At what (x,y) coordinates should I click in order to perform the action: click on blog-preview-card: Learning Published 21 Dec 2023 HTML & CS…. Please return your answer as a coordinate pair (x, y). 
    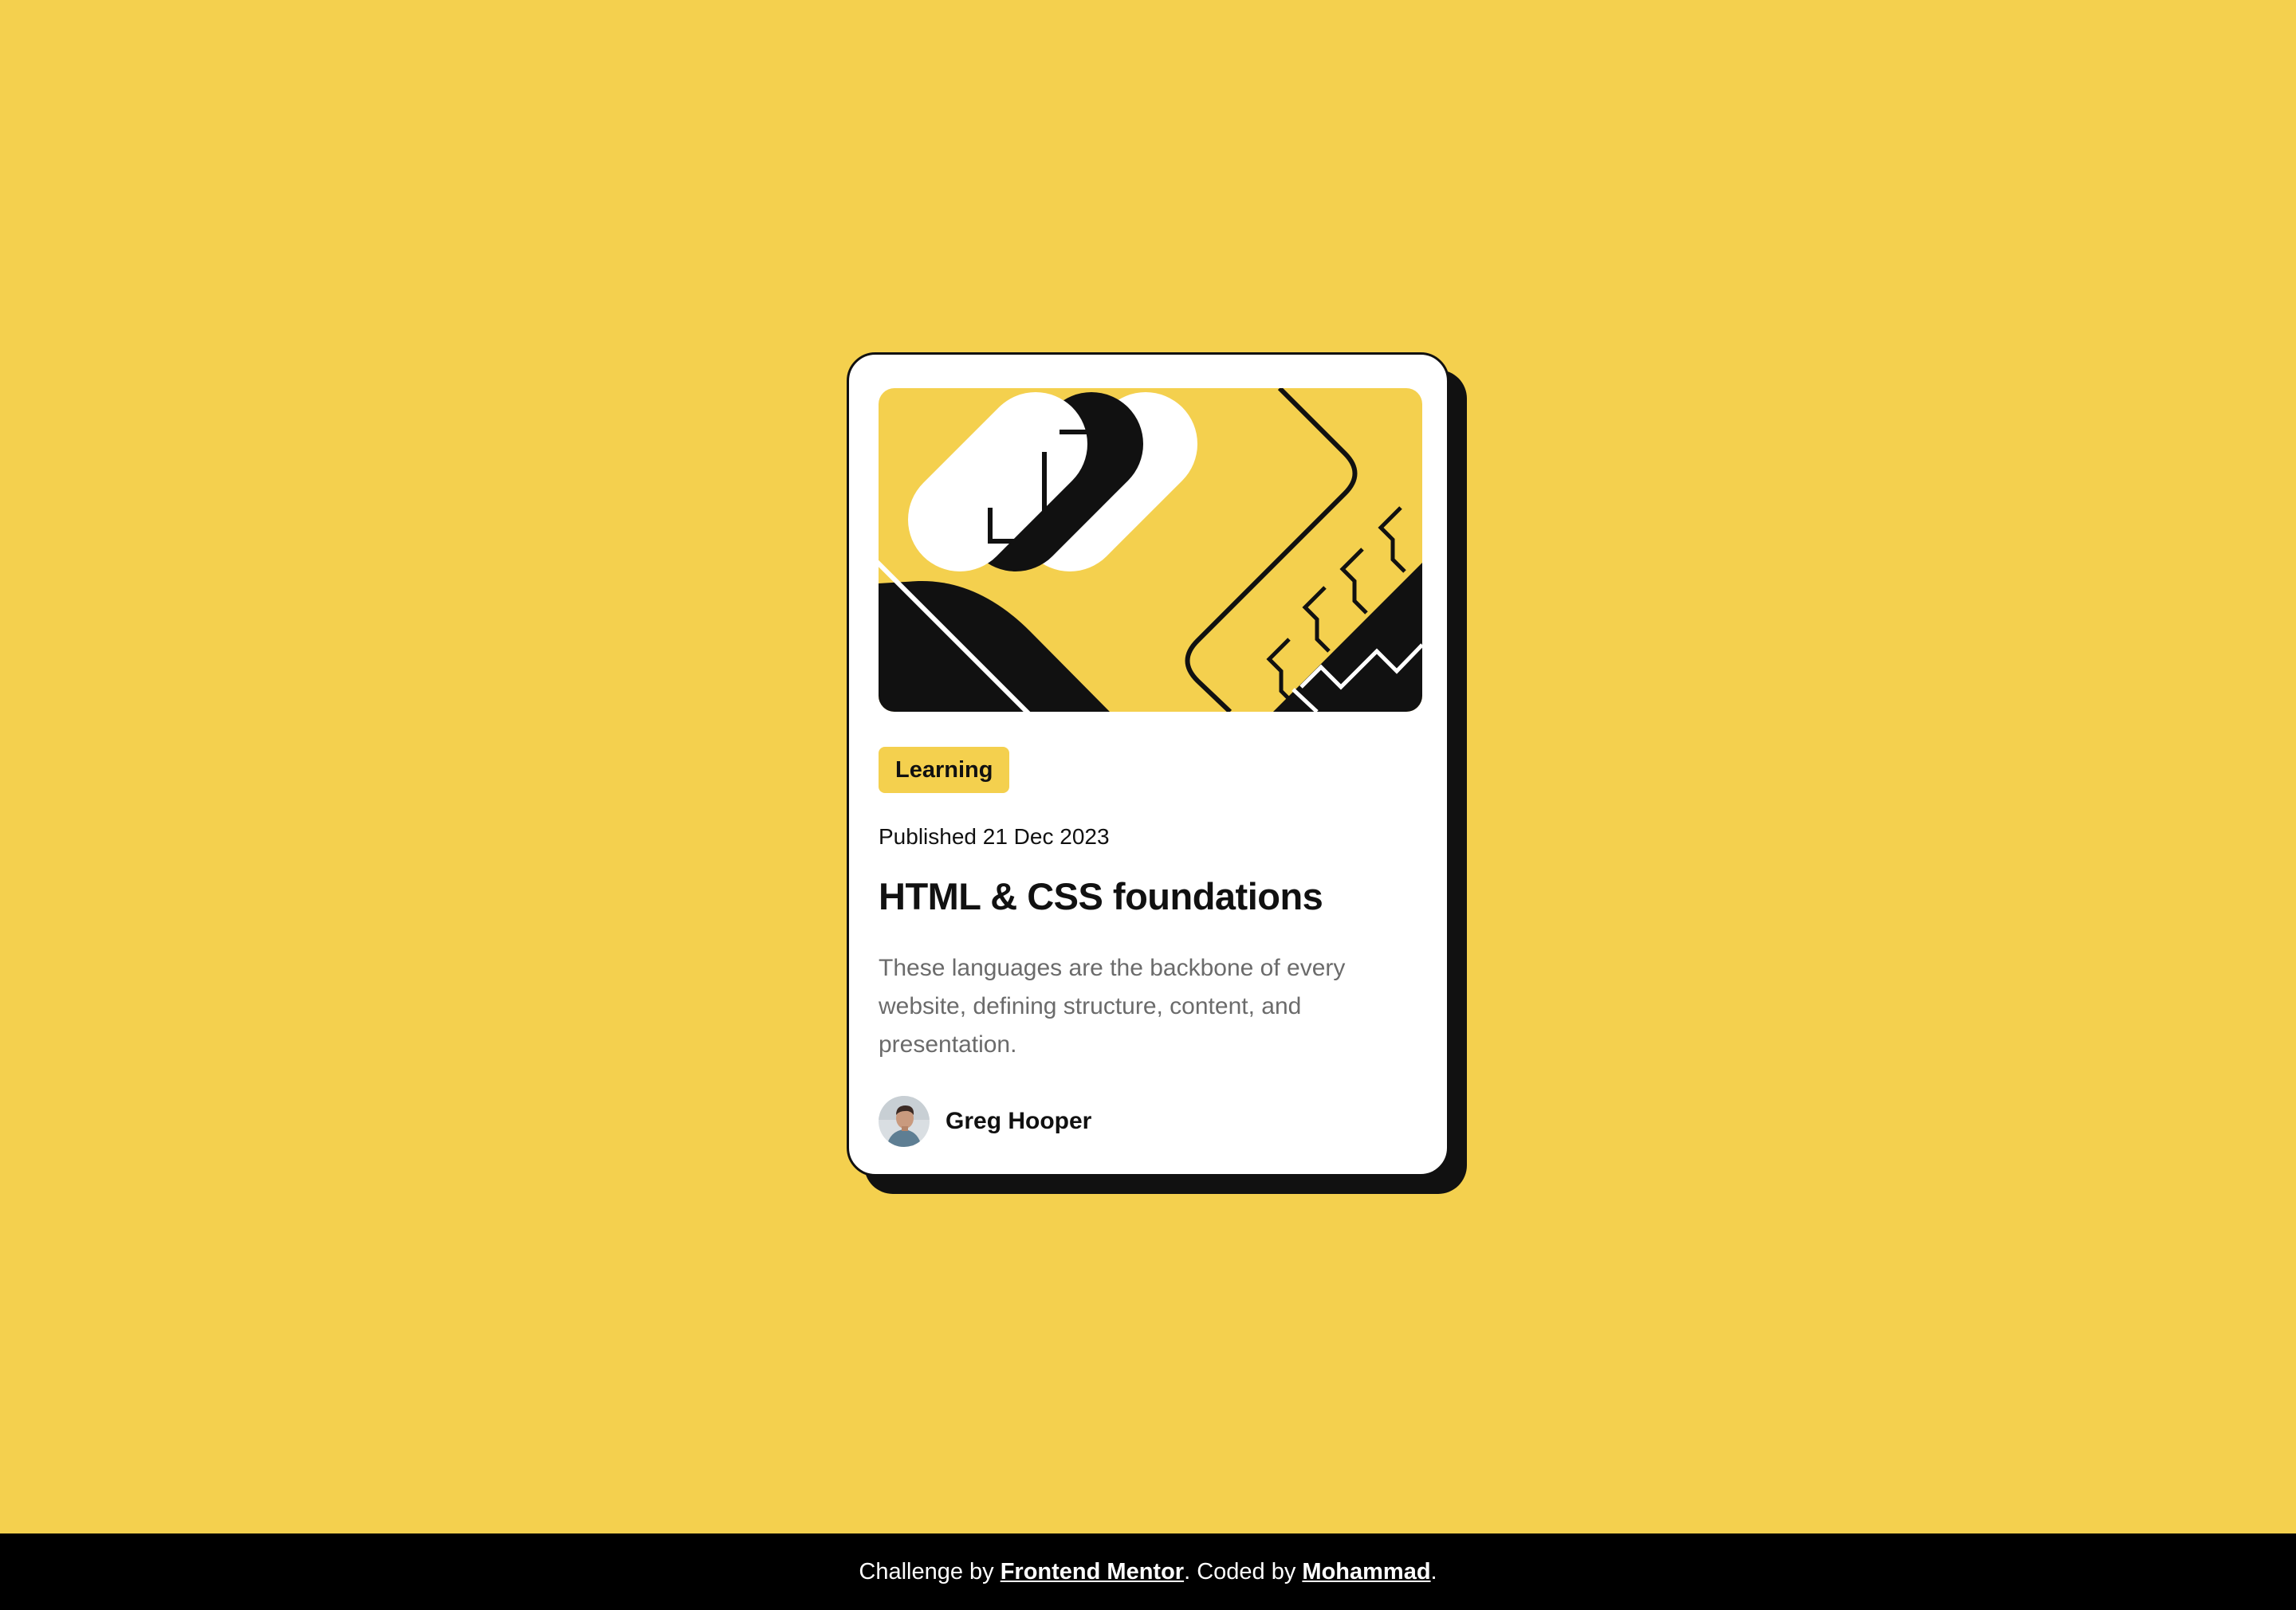
    Looking at the image, I should click on (1148, 764).